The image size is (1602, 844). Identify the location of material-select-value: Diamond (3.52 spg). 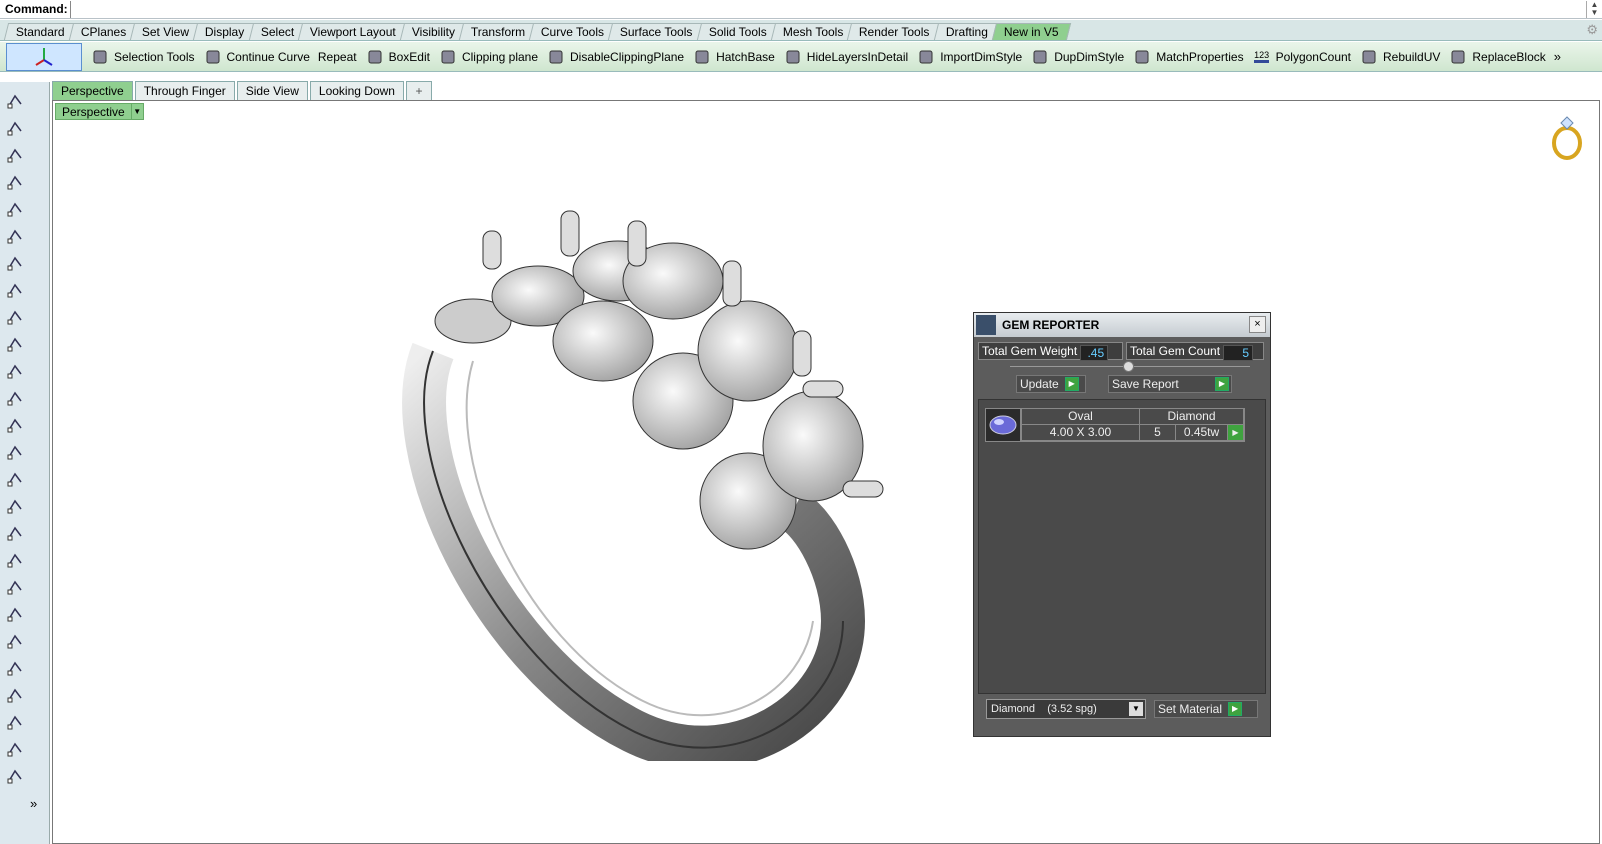
(1044, 709).